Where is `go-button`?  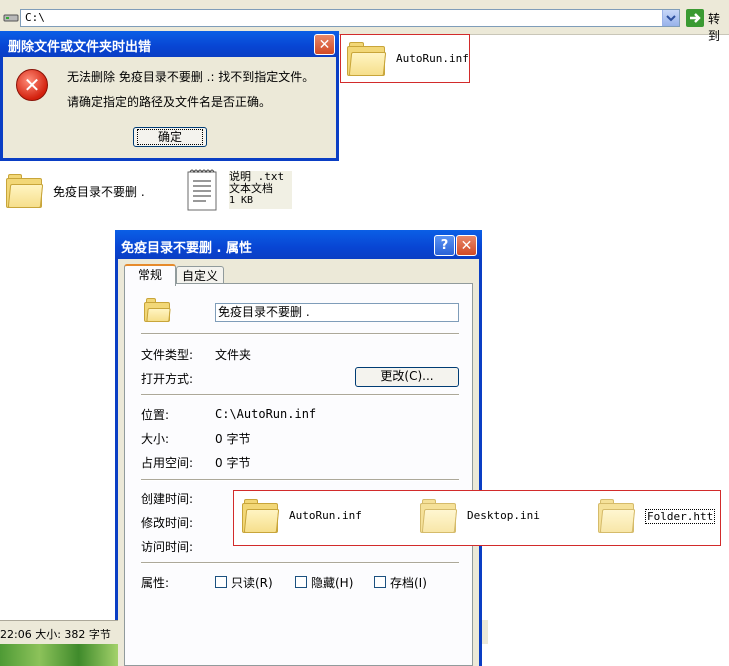
go-button is located at coordinates (695, 18).